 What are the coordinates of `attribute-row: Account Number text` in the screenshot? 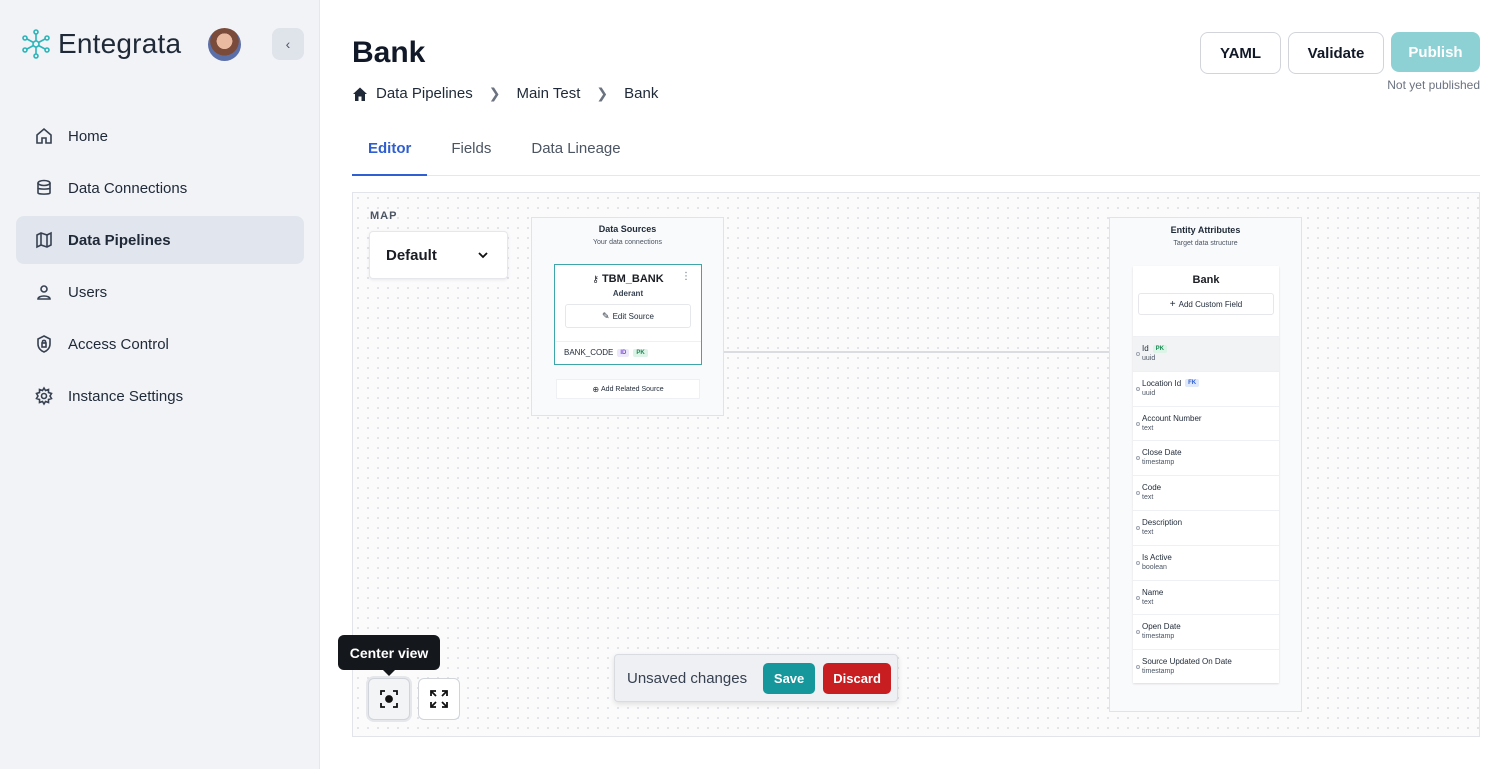 It's located at (1206, 423).